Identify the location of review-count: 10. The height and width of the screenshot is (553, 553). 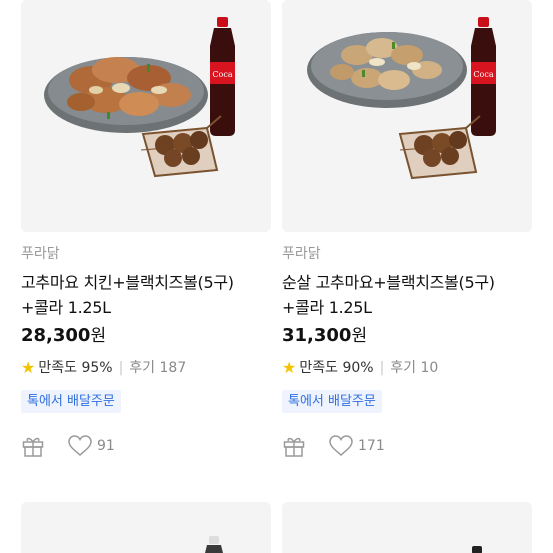
(429, 368).